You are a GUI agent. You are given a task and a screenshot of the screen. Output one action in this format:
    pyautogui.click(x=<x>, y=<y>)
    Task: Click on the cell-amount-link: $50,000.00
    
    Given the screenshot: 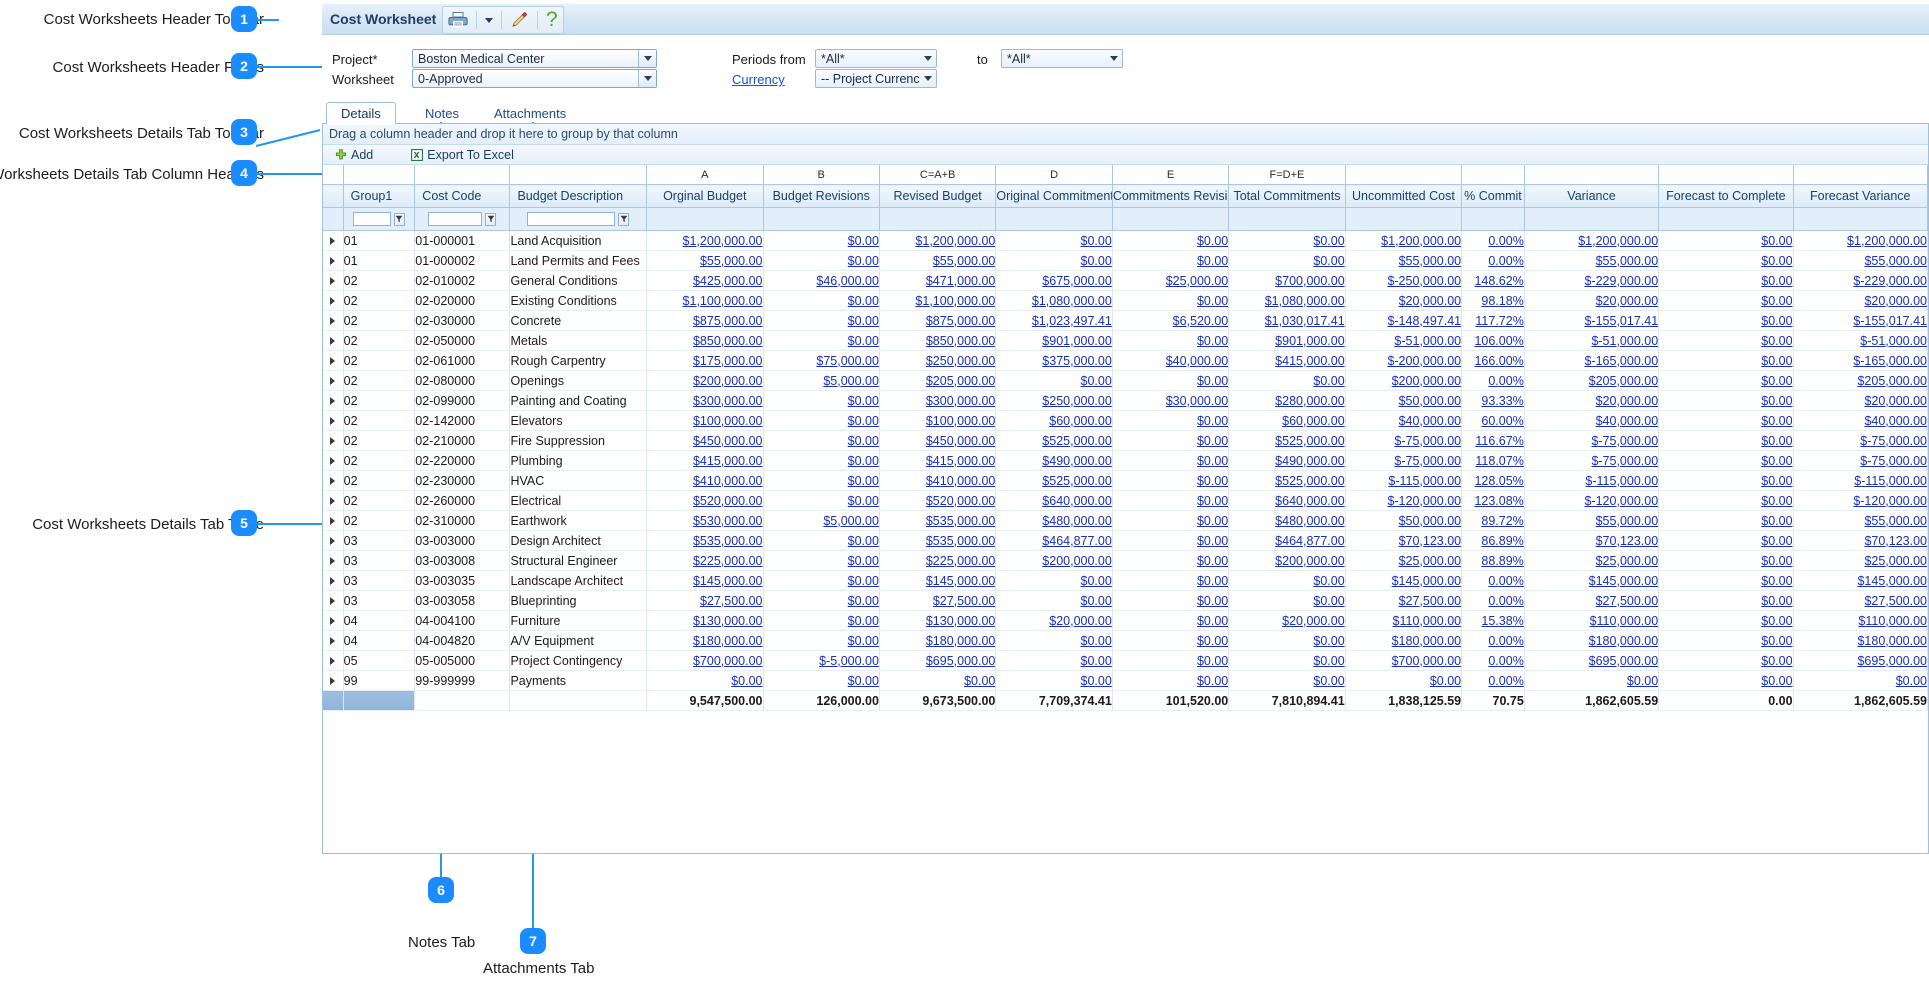 What is the action you would take?
    pyautogui.click(x=1404, y=400)
    